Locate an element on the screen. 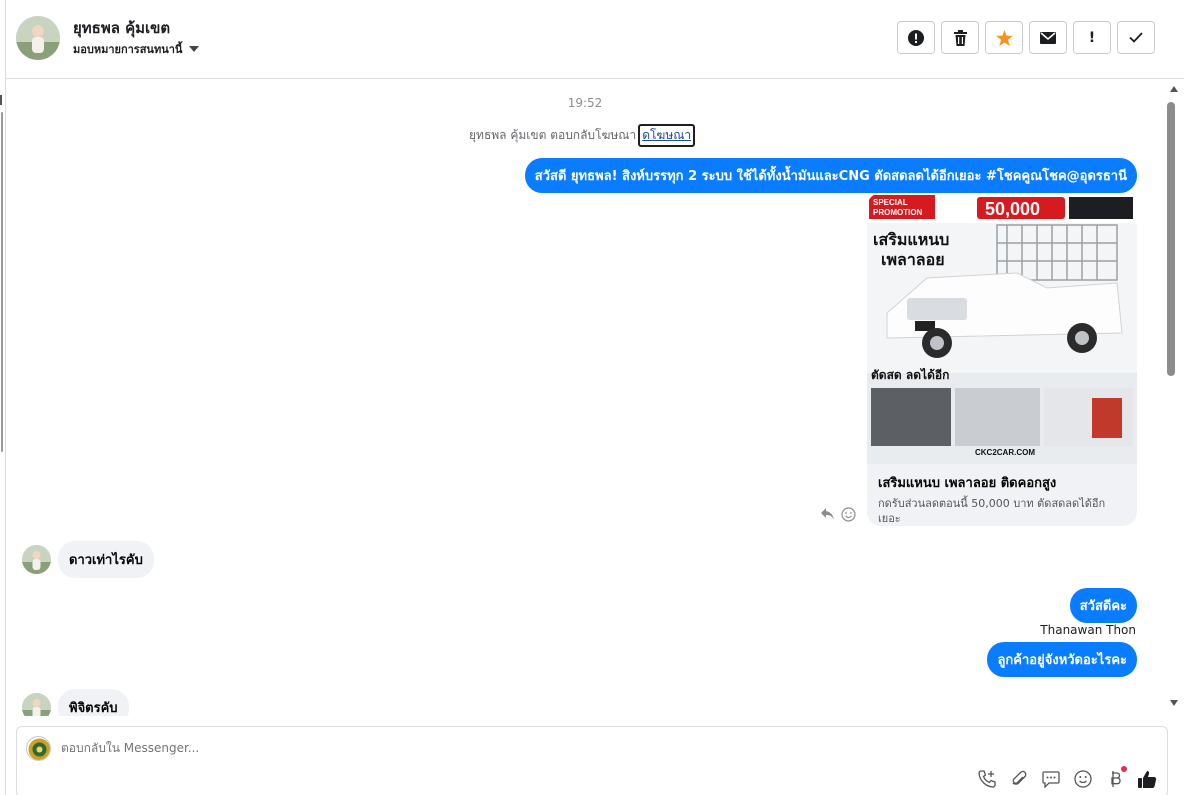 The image size is (1184, 795). svg-text: ตัดสด ลดได้อีก is located at coordinates (910, 374).